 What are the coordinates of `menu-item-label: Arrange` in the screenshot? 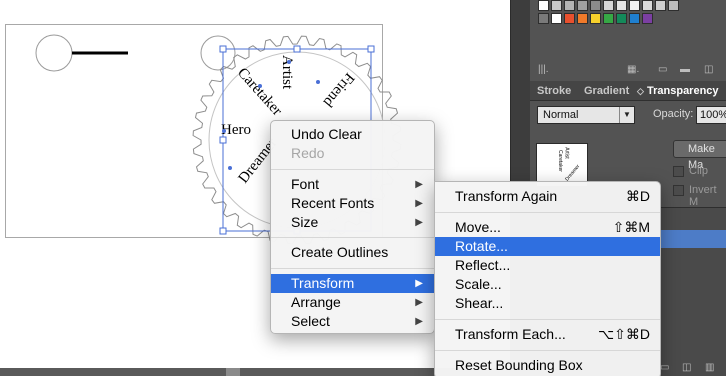 It's located at (316, 302).